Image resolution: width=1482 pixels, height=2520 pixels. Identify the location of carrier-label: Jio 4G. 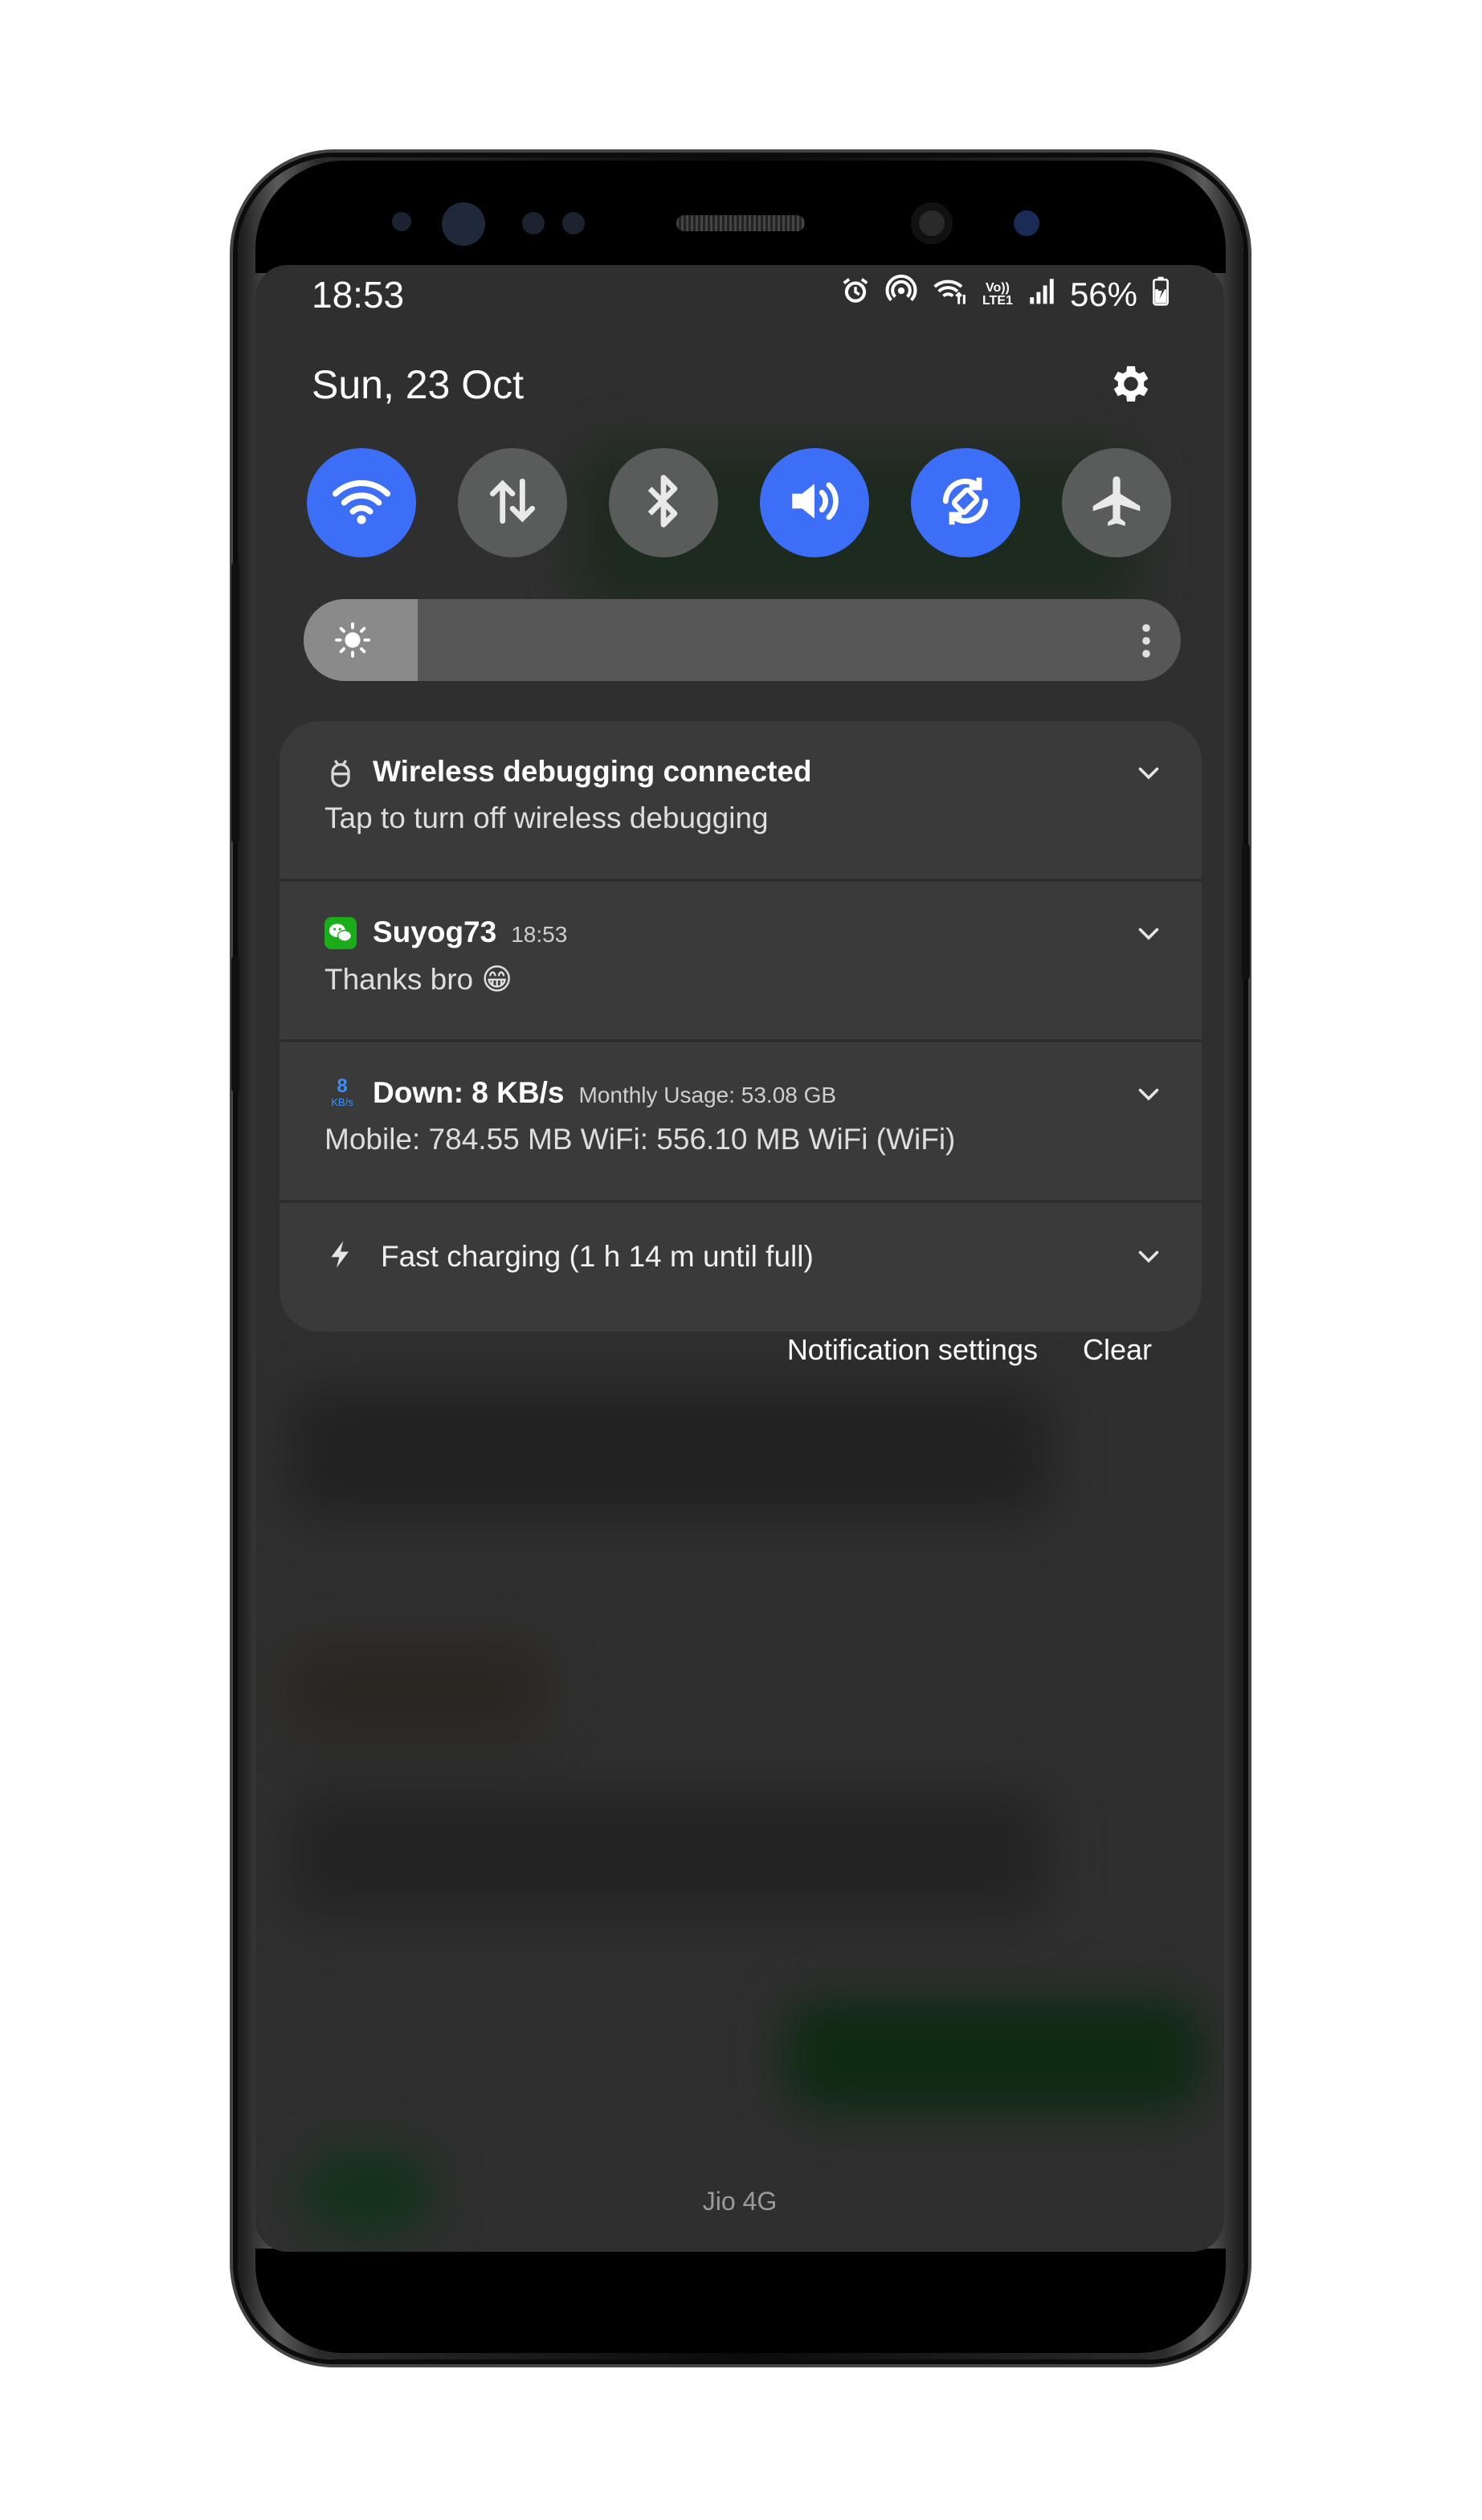
(740, 2201).